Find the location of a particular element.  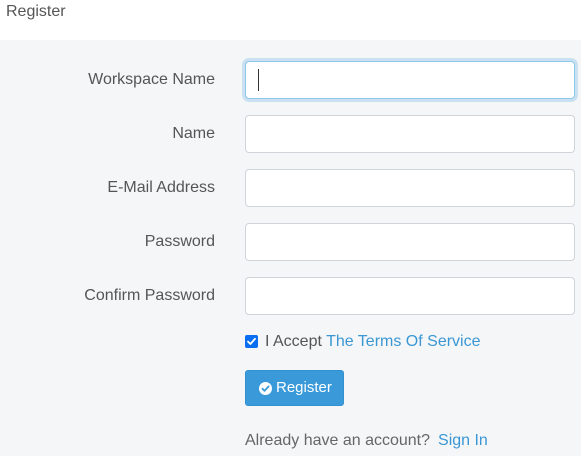

terms-of-service-link: The Terms Of Service is located at coordinates (403, 341).